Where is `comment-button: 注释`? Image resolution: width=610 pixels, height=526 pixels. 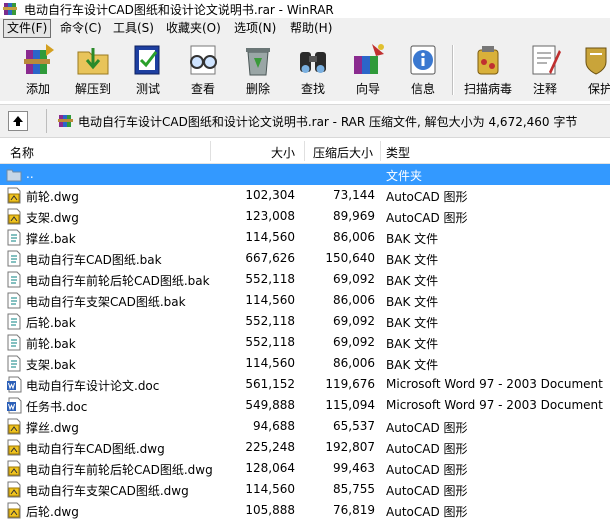
comment-button: 注释 is located at coordinates (545, 70).